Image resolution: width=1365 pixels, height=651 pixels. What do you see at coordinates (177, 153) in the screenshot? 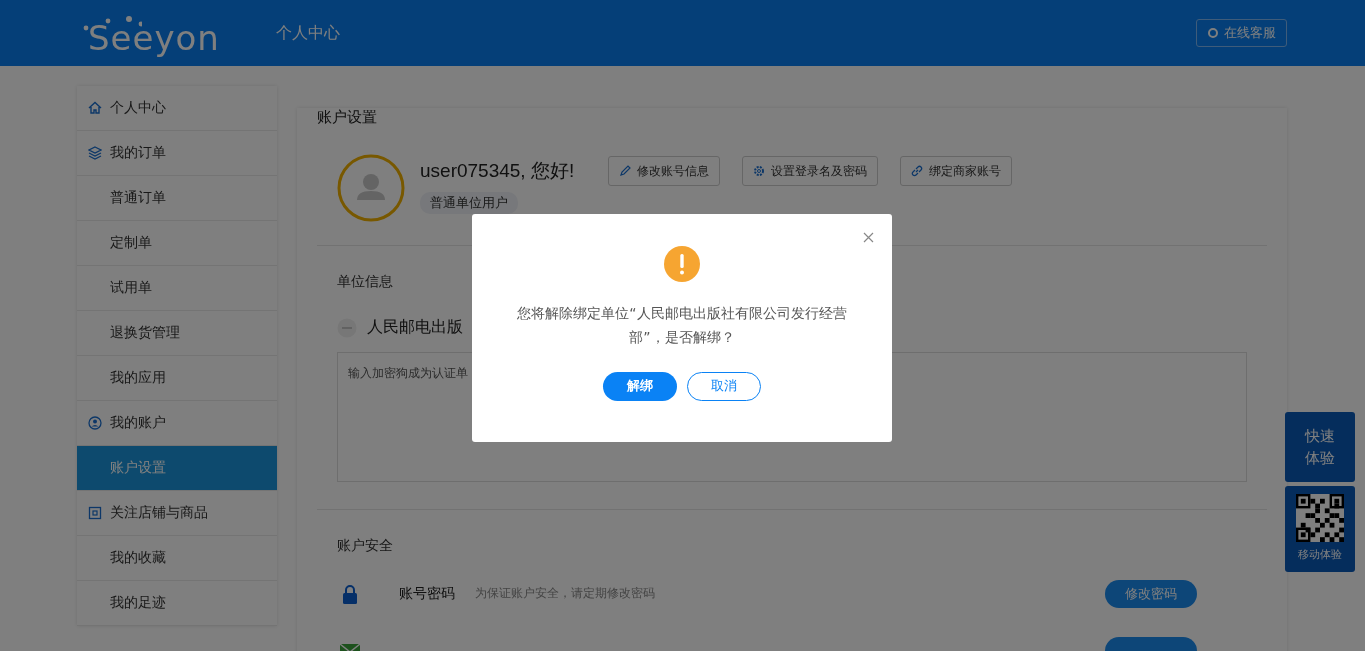
I see `sidebar-item: 我的订单` at bounding box center [177, 153].